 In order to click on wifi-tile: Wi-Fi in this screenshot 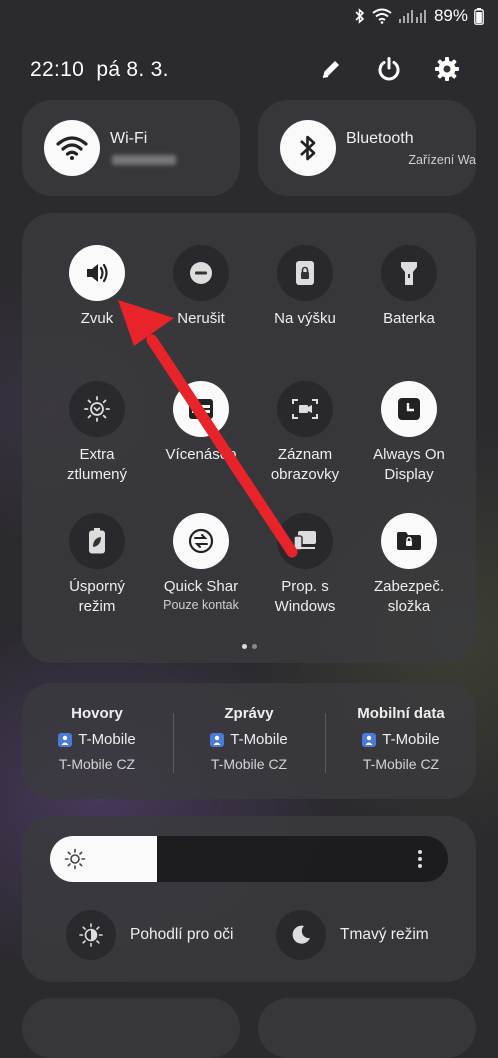, I will do `click(131, 148)`.